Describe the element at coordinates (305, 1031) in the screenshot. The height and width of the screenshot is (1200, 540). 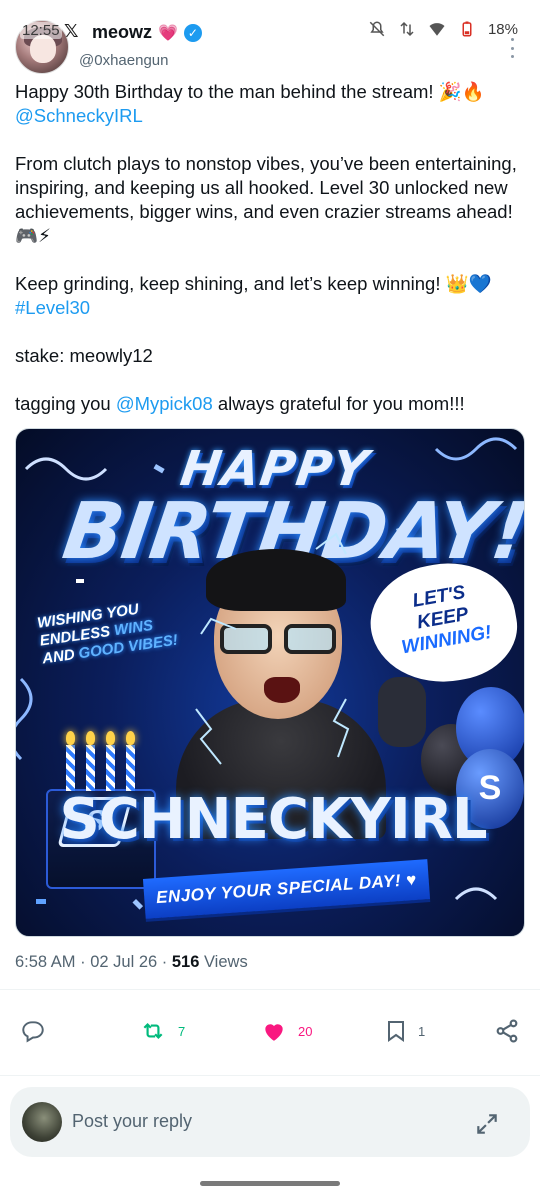
I see `like-count: 20` at that location.